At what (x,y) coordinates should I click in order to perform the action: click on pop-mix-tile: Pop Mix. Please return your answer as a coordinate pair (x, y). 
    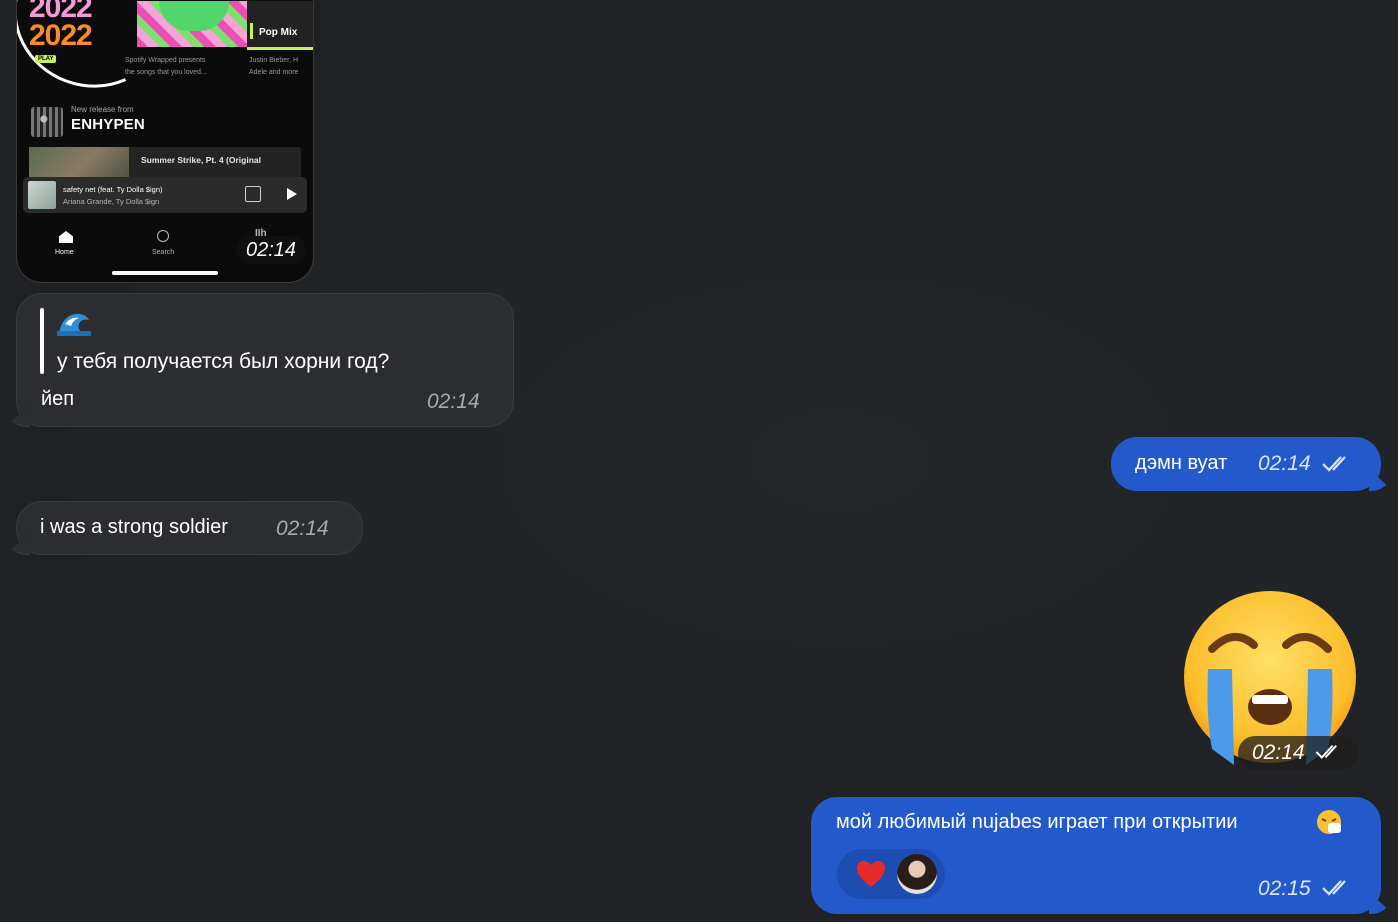
    Looking at the image, I should click on (280, 25).